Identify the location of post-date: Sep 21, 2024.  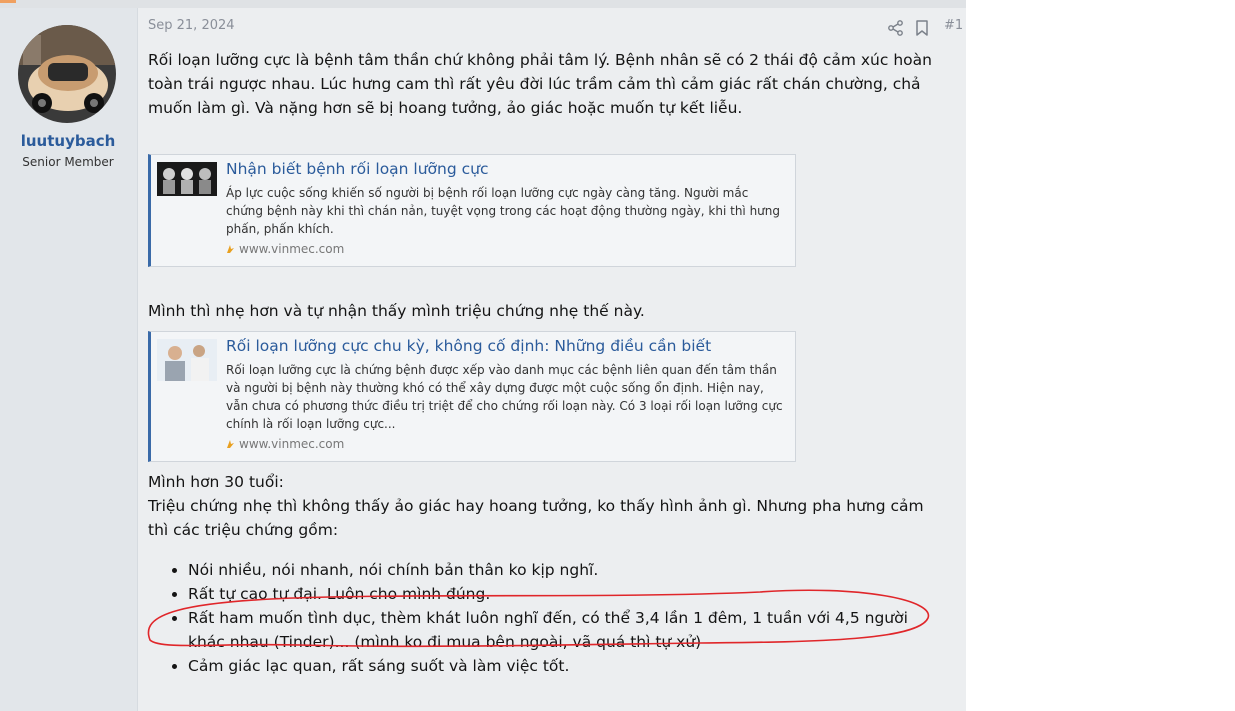
(191, 25).